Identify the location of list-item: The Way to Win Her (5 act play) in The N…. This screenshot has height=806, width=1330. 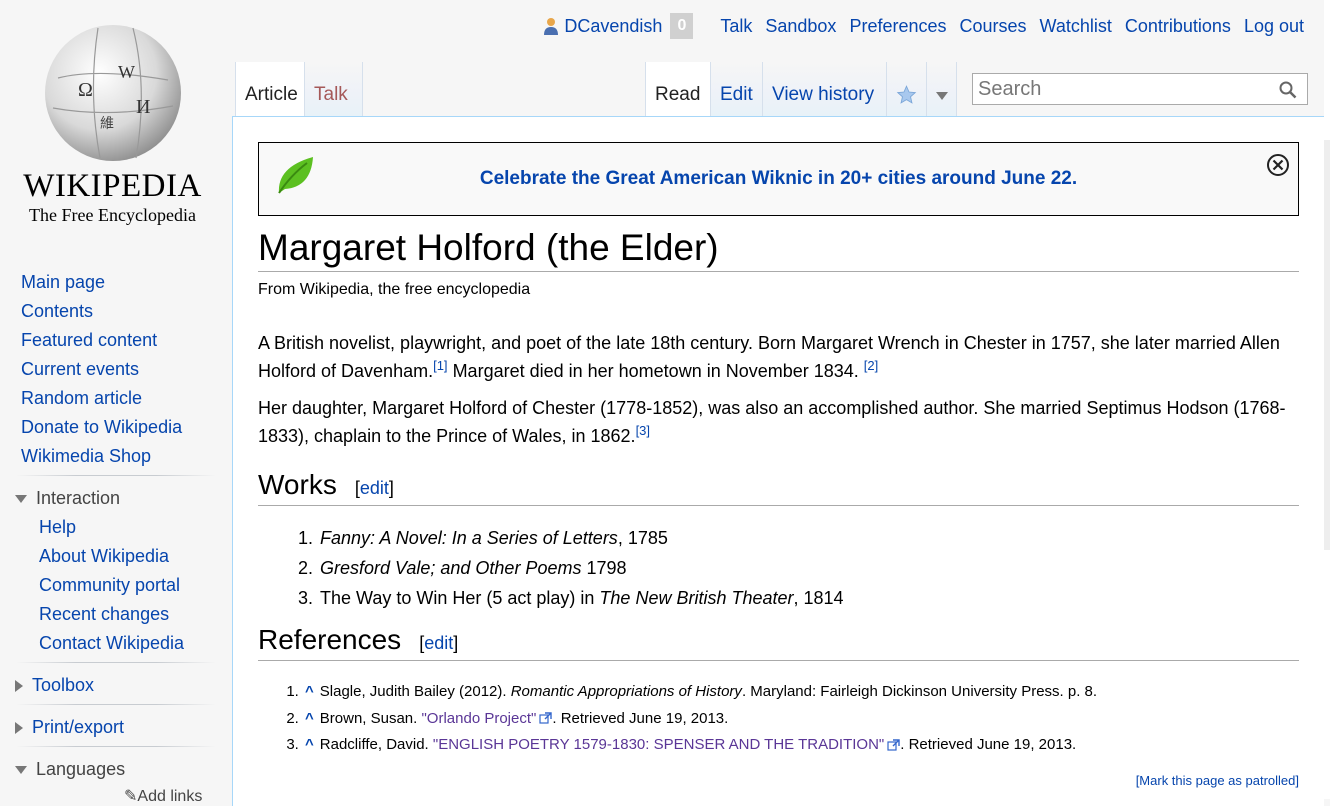
(581, 598).